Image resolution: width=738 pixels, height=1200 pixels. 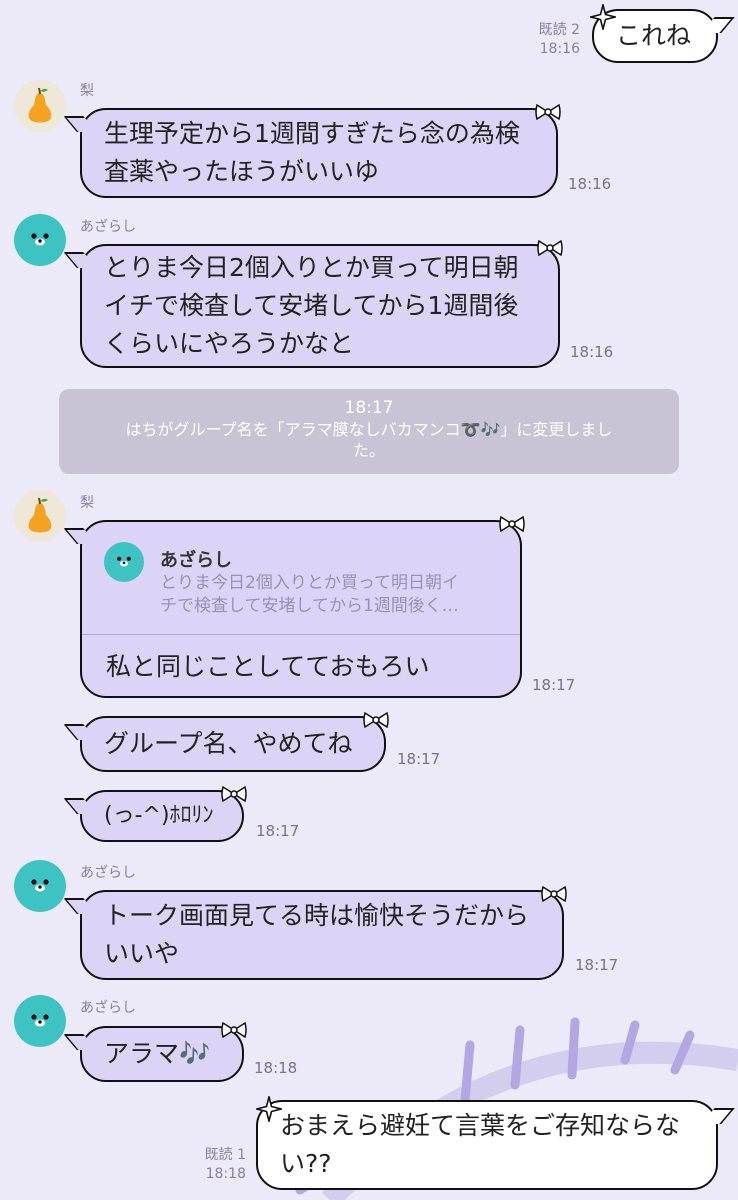 What do you see at coordinates (319, 153) in the screenshot?
I see `message-bubble-incoming: 生理予定から1週間すぎたら念の為検 査薬やったほうがいいゆ` at bounding box center [319, 153].